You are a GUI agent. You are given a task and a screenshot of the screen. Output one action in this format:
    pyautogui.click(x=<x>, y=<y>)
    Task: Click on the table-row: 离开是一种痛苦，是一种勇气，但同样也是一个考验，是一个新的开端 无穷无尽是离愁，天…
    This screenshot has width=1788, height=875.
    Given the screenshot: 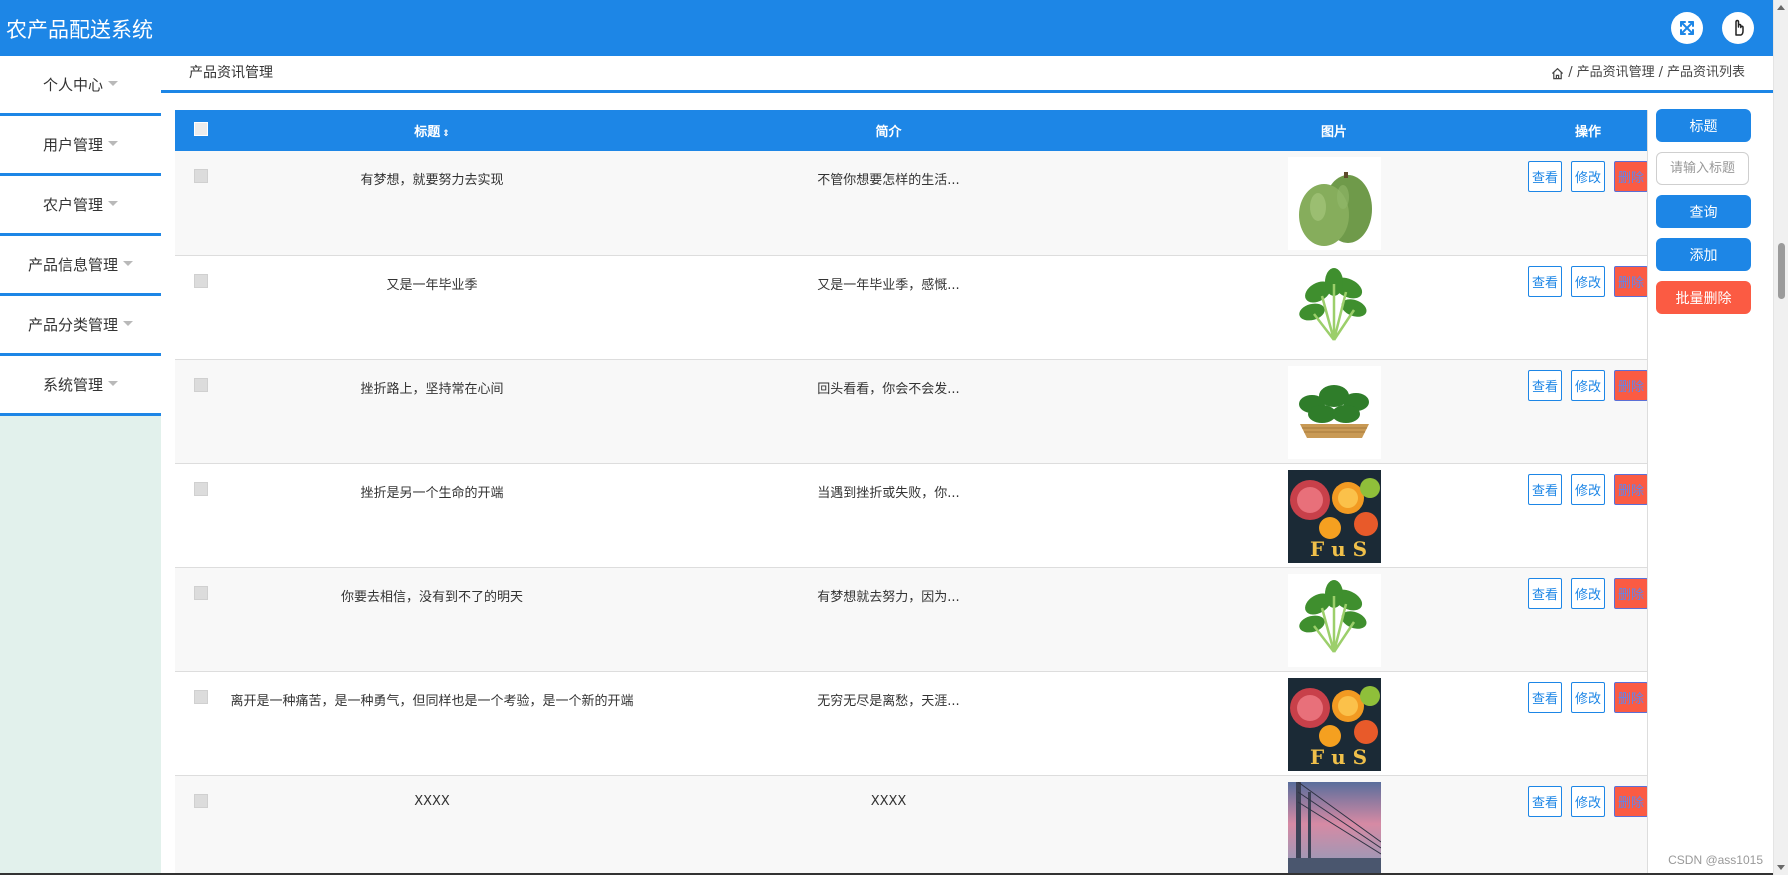 What is the action you would take?
    pyautogui.click(x=911, y=723)
    